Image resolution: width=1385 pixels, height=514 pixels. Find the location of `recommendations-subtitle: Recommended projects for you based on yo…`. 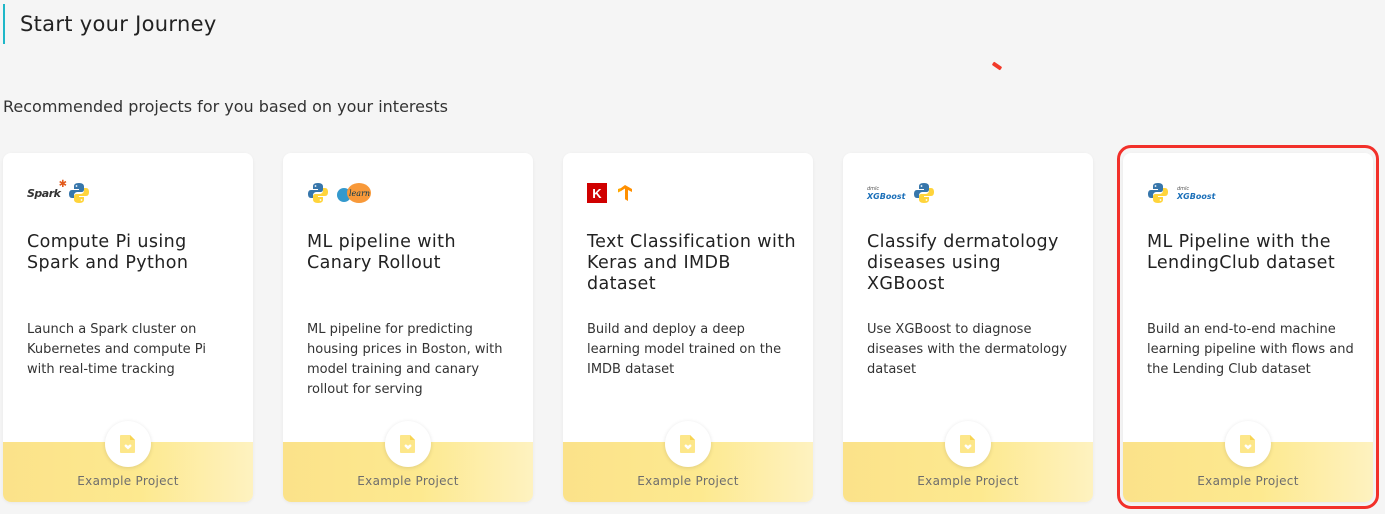

recommendations-subtitle: Recommended projects for you based on yo… is located at coordinates (225, 106).